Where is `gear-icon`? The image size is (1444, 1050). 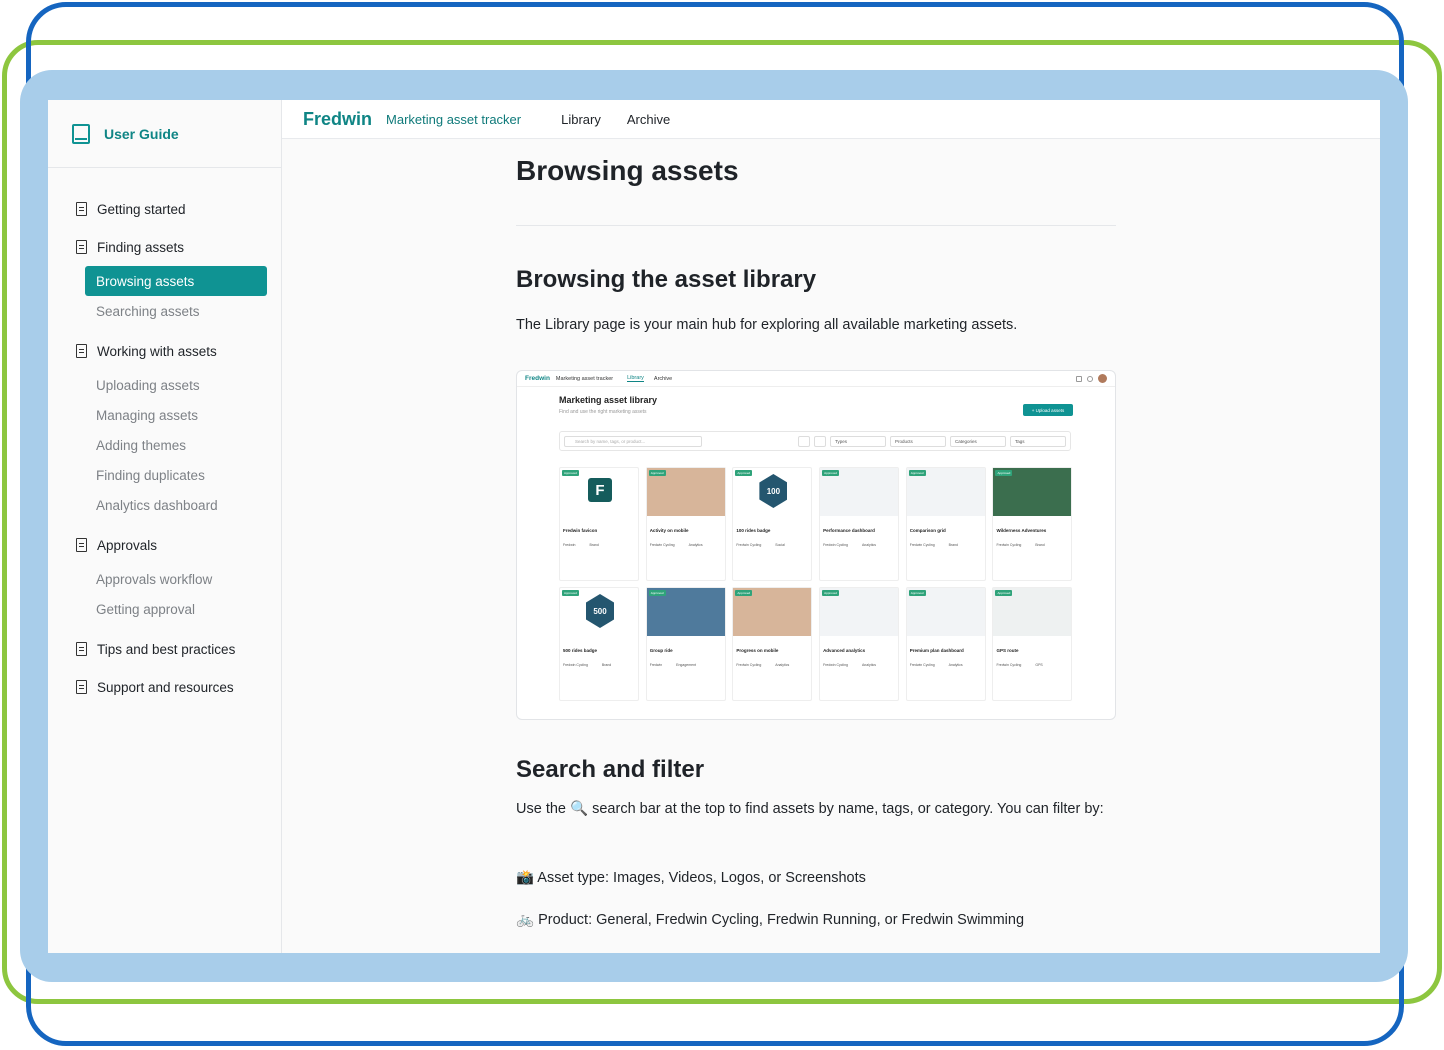 gear-icon is located at coordinates (1090, 378).